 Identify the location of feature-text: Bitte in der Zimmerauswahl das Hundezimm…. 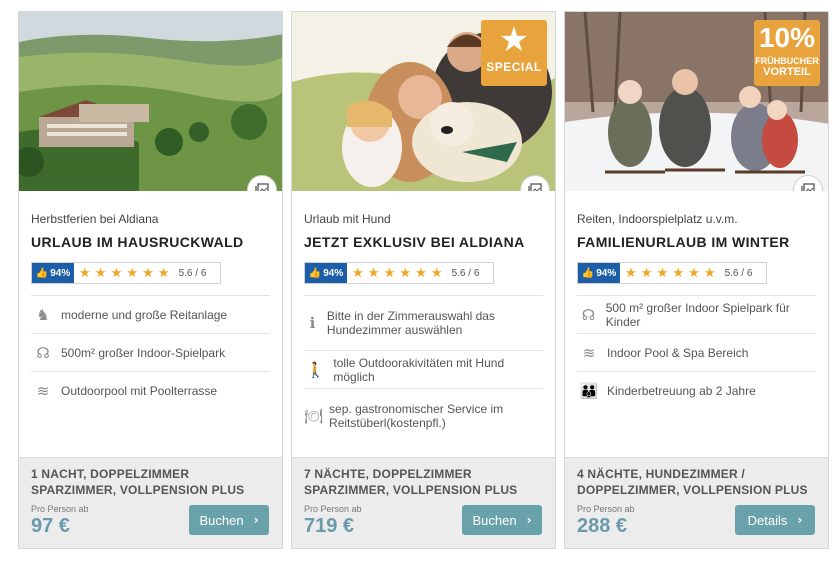
(410, 323).